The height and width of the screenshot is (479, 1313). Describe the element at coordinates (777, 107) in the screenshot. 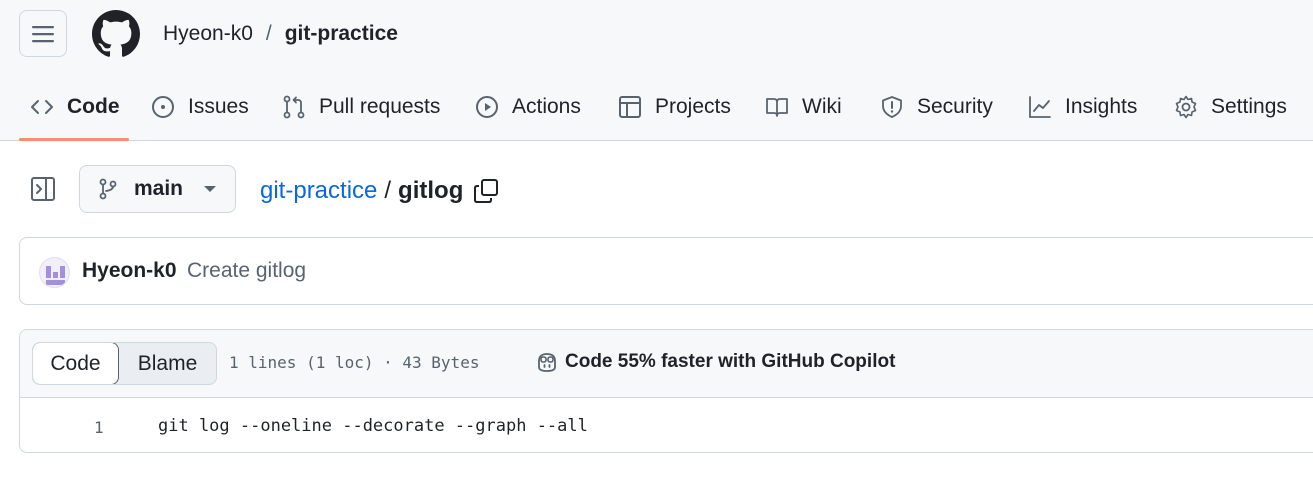

I see `book-icon` at that location.